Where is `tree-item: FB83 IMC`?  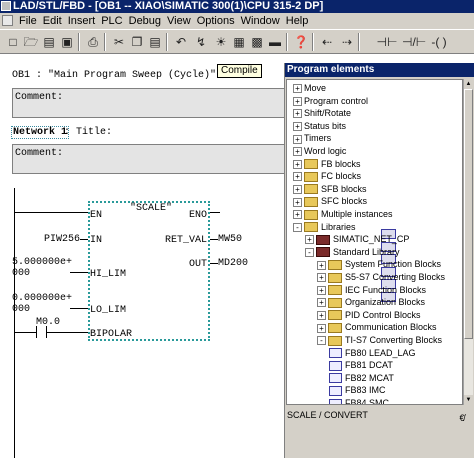
tree-item: FB83 IMC is located at coordinates (357, 390).